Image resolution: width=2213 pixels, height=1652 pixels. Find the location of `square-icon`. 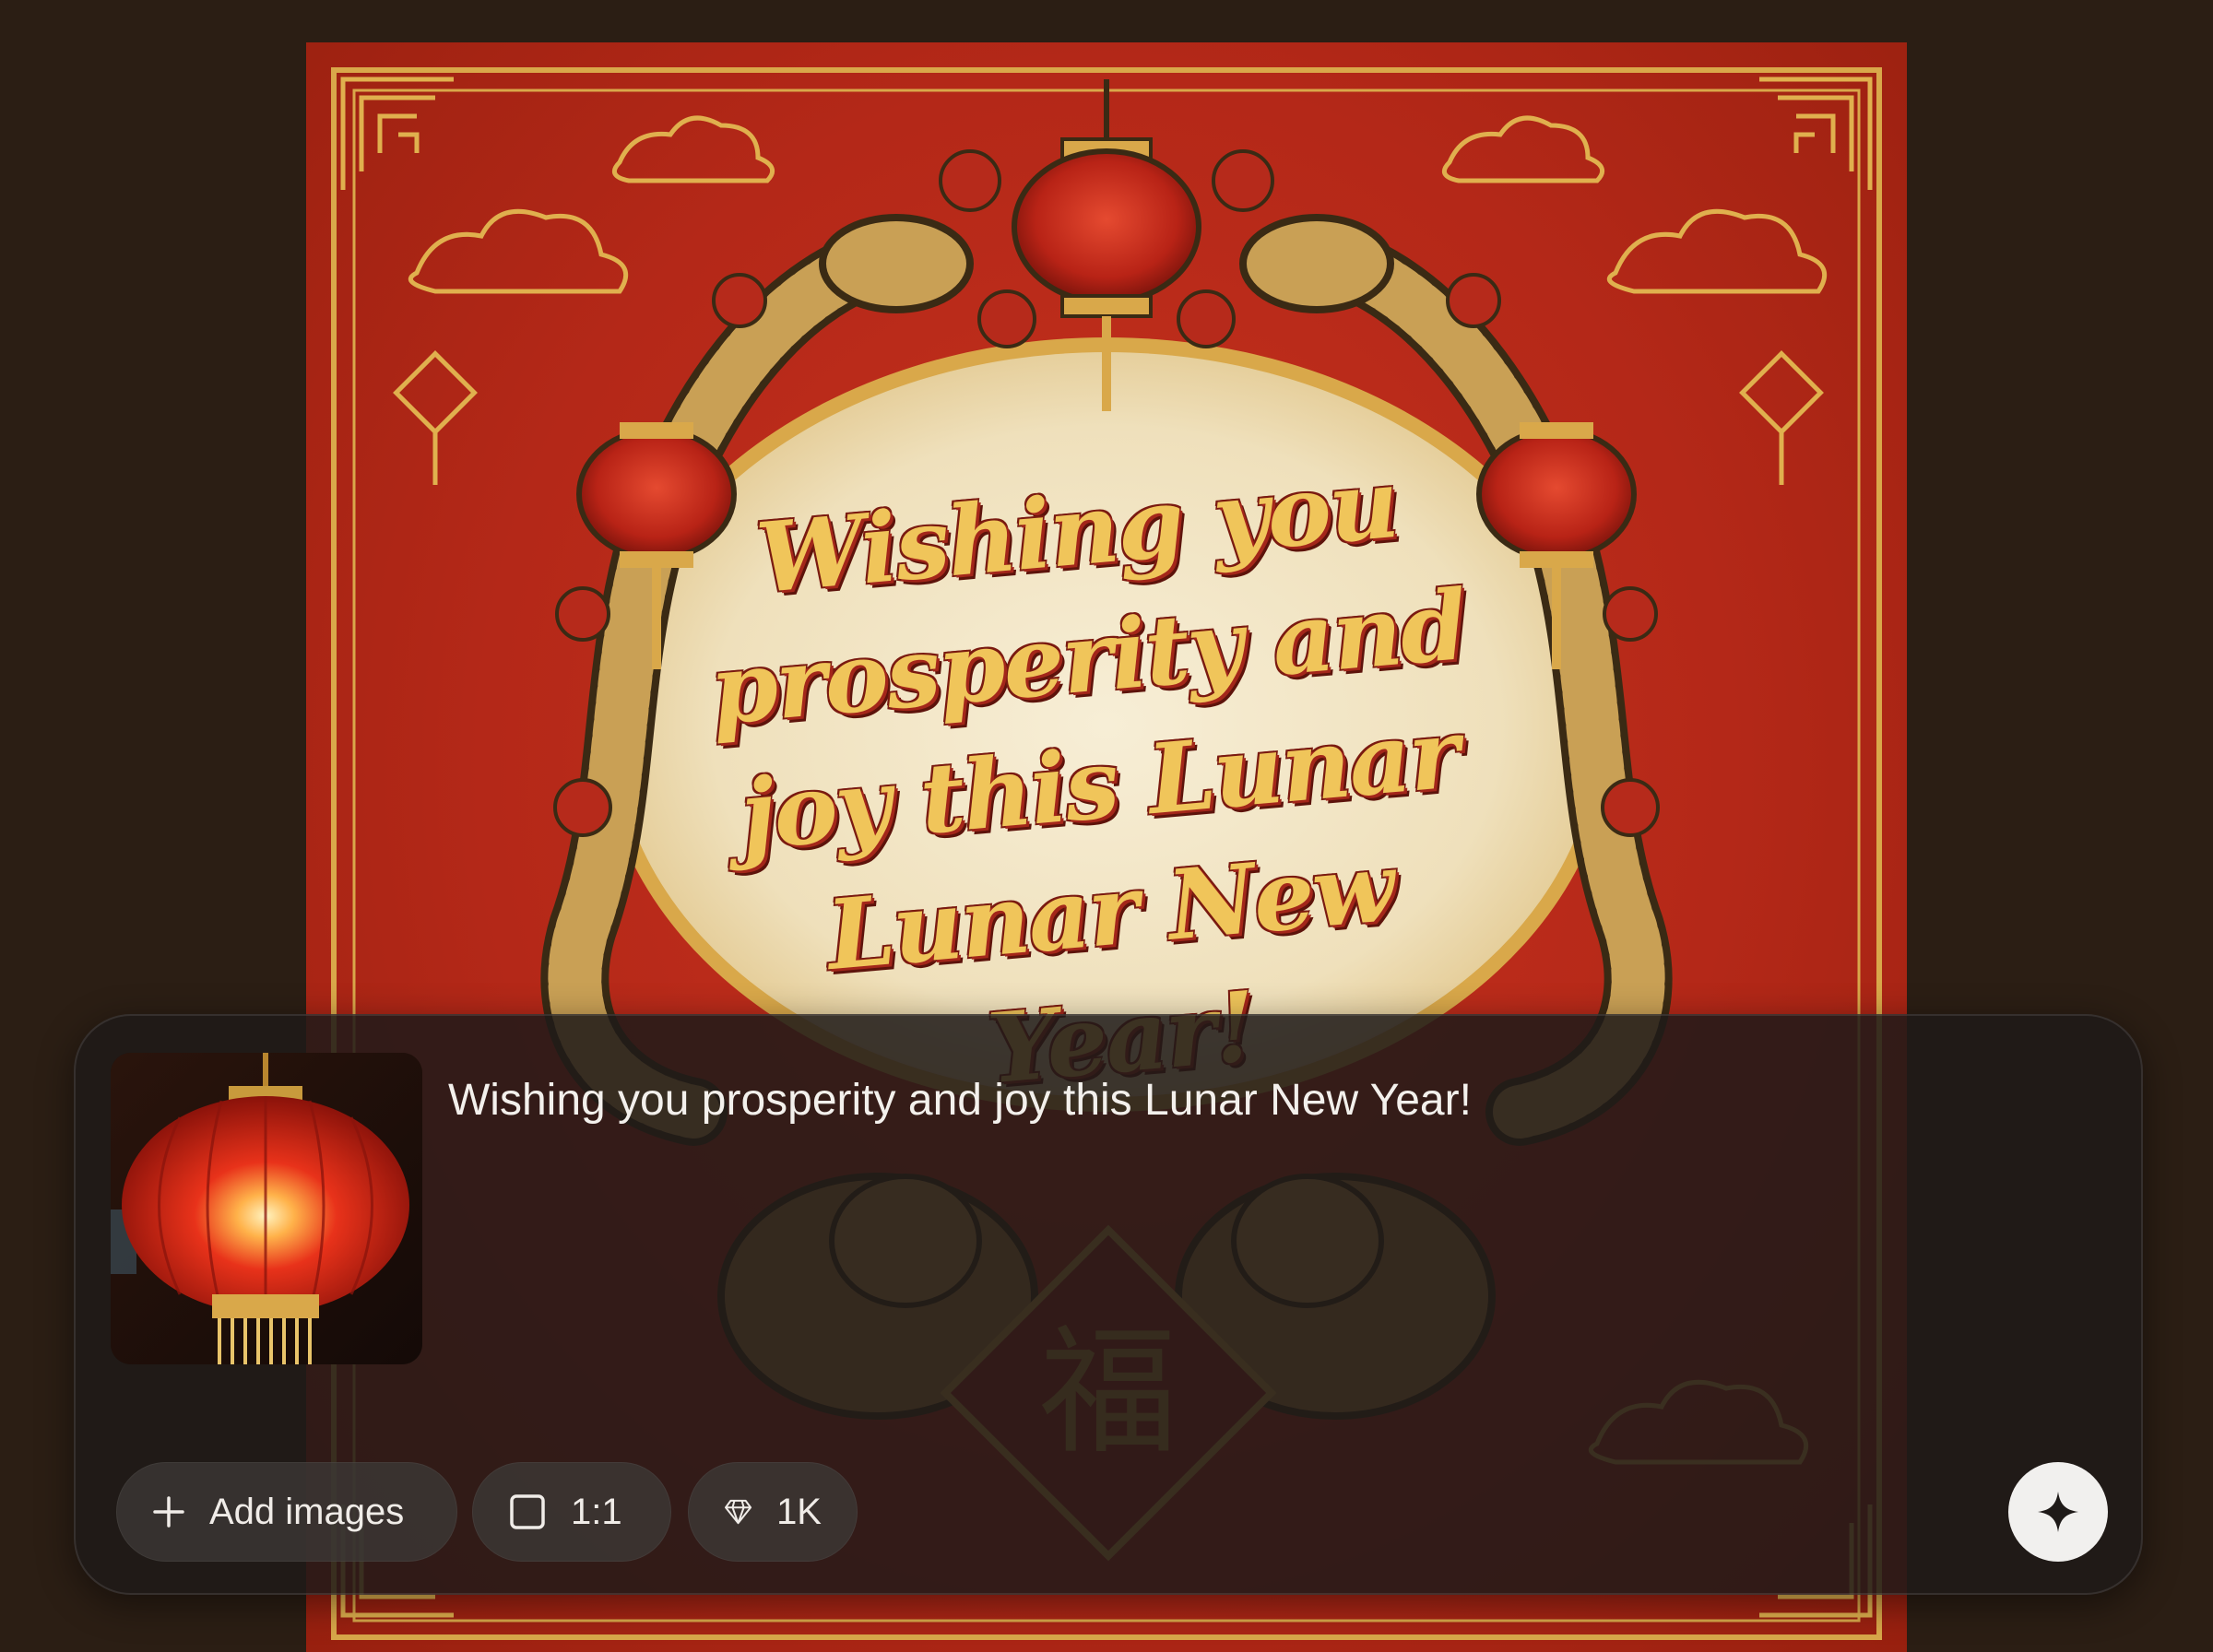

square-icon is located at coordinates (527, 1511).